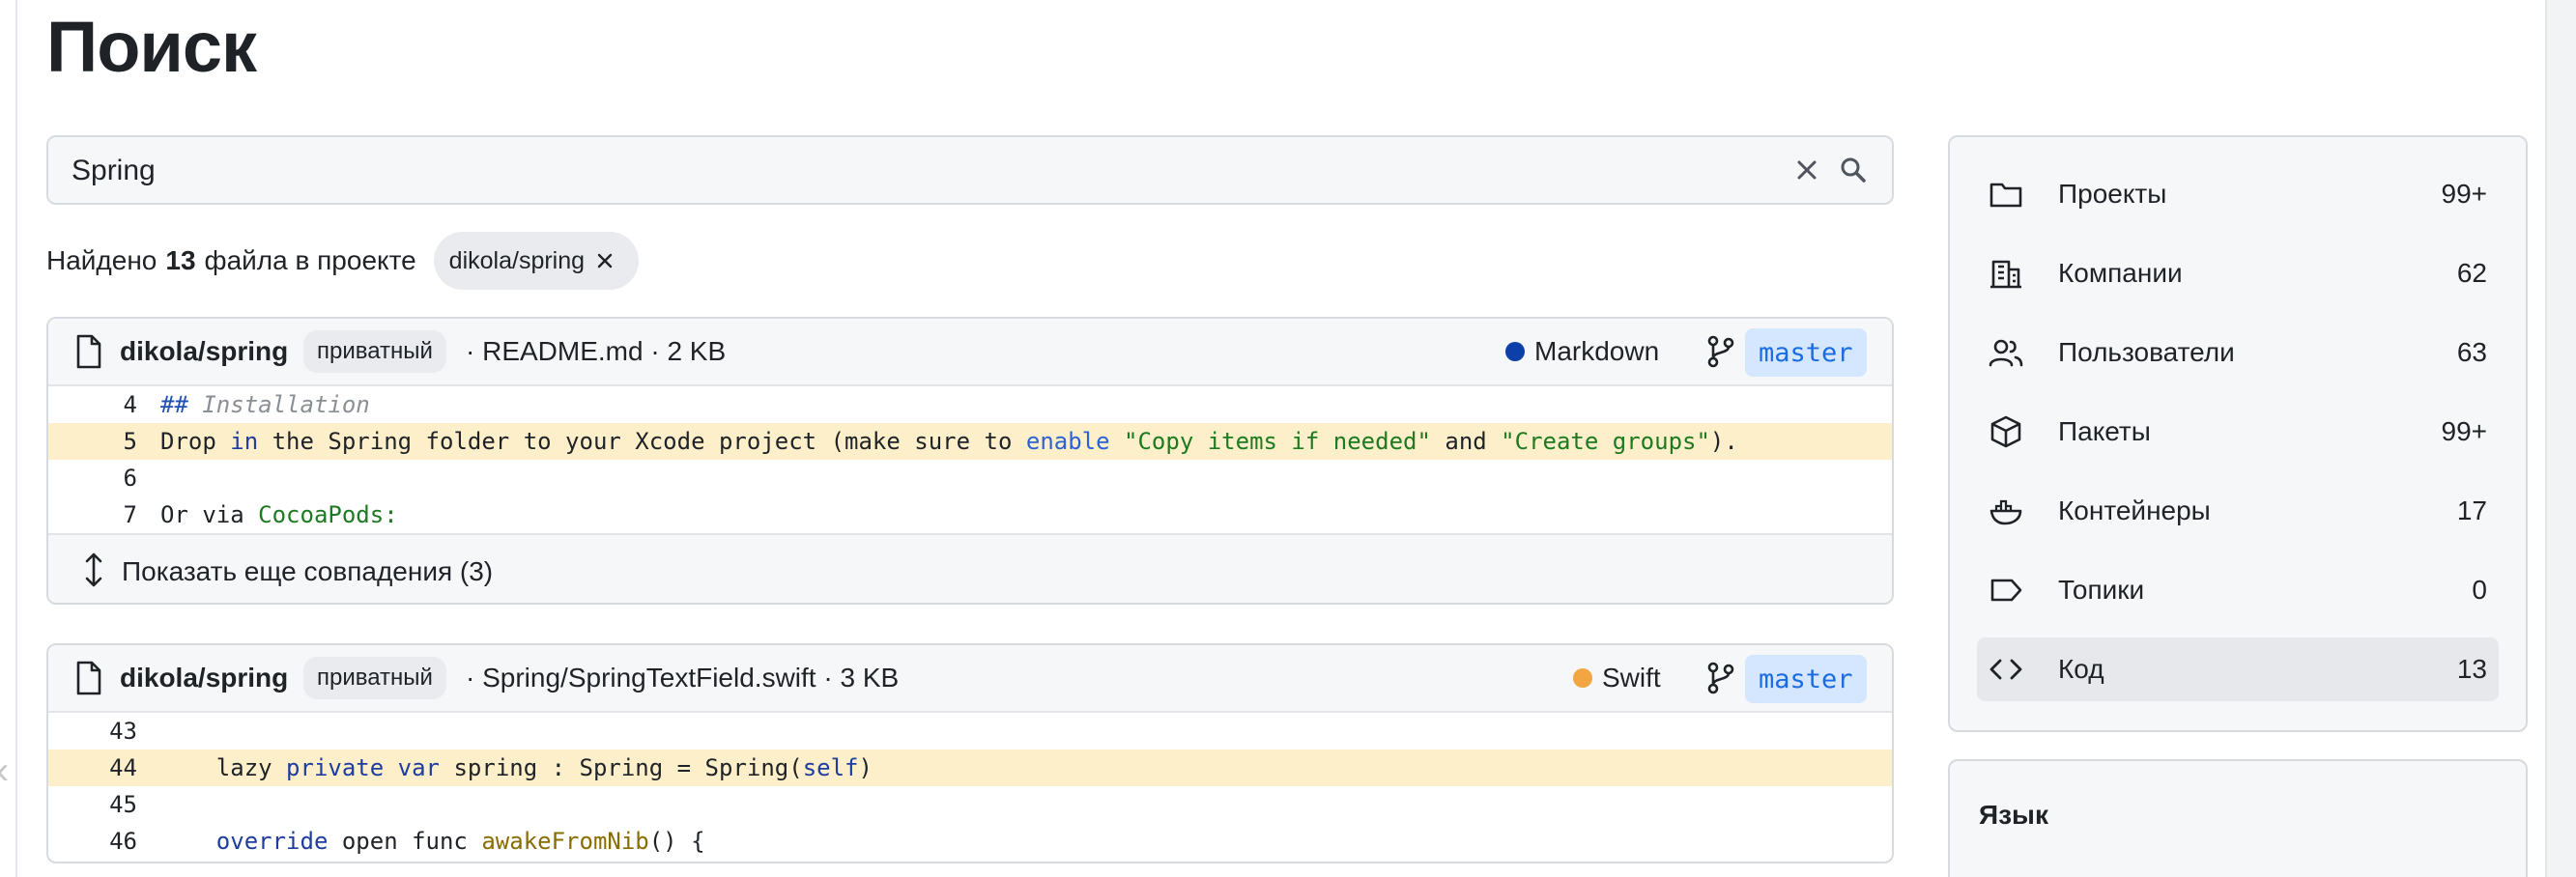 The image size is (2576, 877). I want to click on folder-icon, so click(2006, 195).